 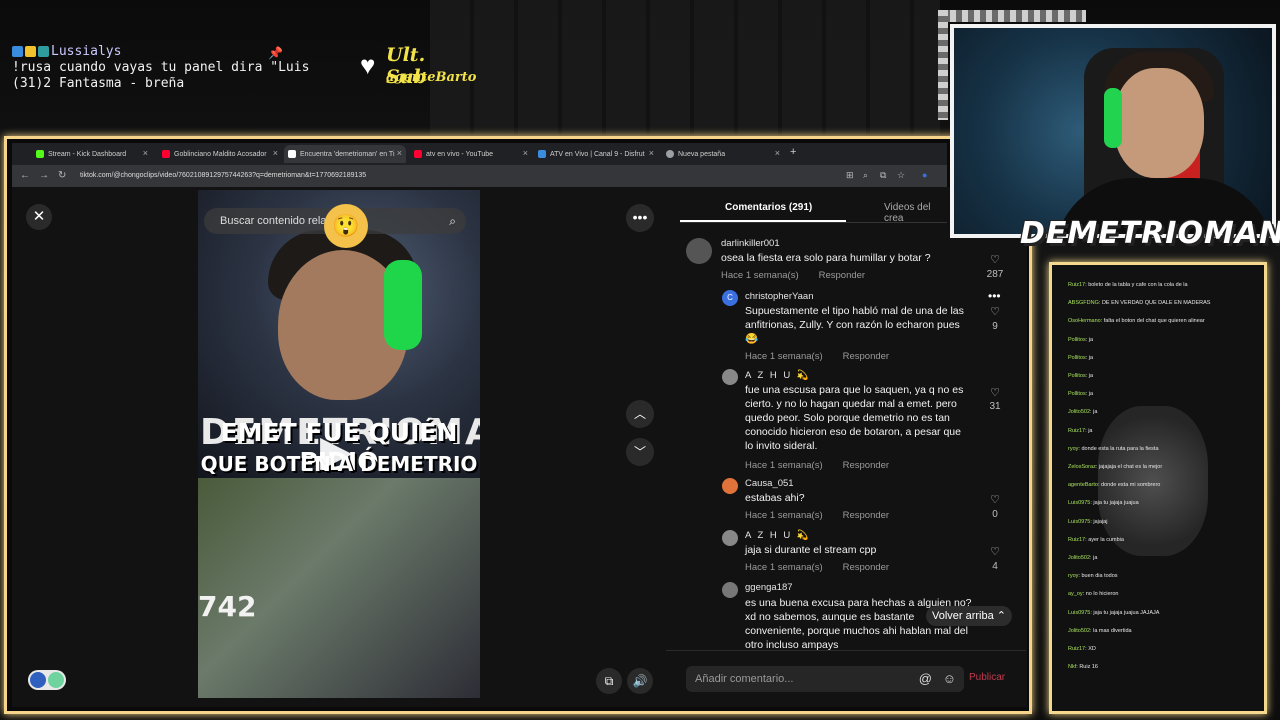 What do you see at coordinates (781, 446) in the screenshot?
I see `comment-text: lo invito sideral.` at bounding box center [781, 446].